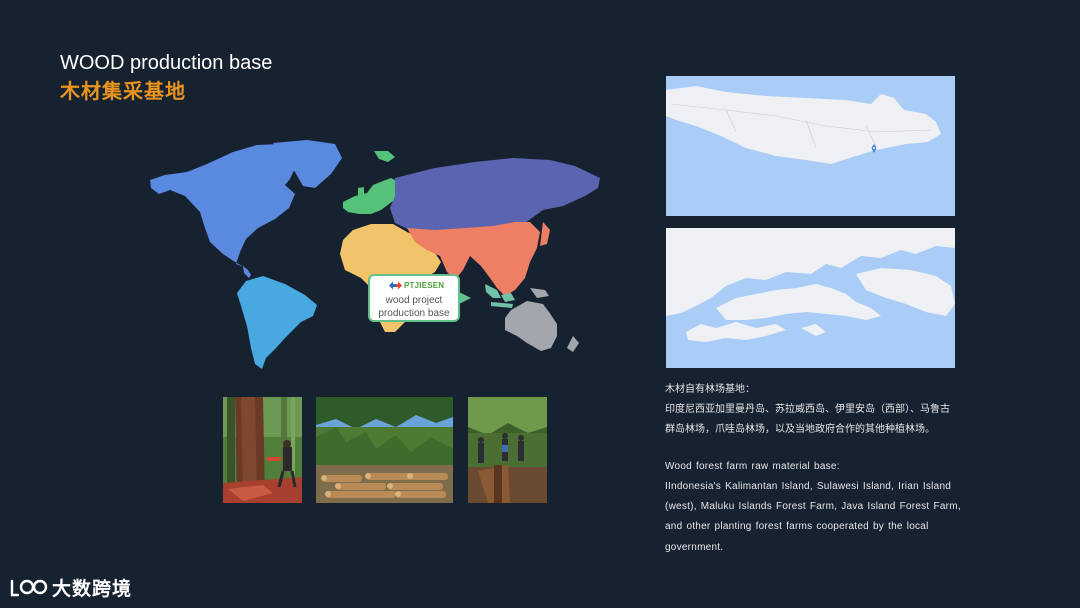  I want to click on production-base-callout: PTJIESEN wood project production base, so click(414, 298).